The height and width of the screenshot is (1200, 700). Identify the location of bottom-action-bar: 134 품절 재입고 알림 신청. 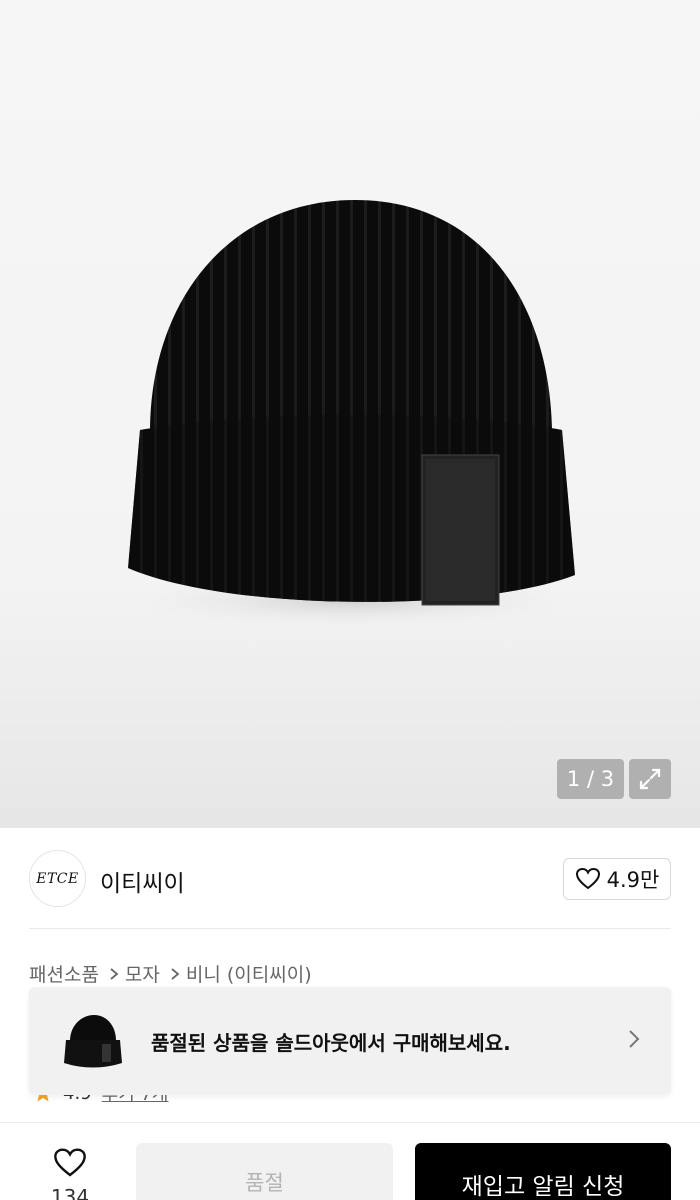
(350, 1161).